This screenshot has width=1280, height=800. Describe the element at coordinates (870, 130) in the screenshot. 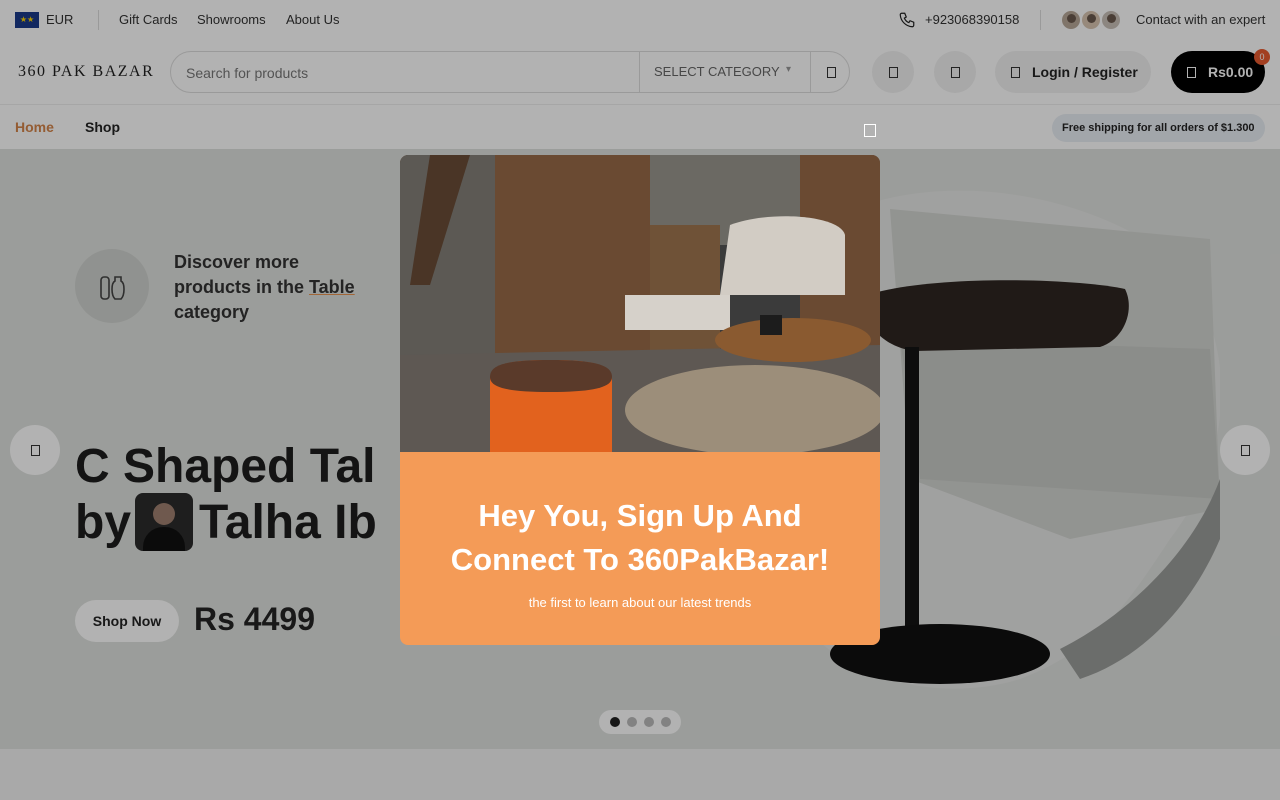

I see `close-icon` at that location.